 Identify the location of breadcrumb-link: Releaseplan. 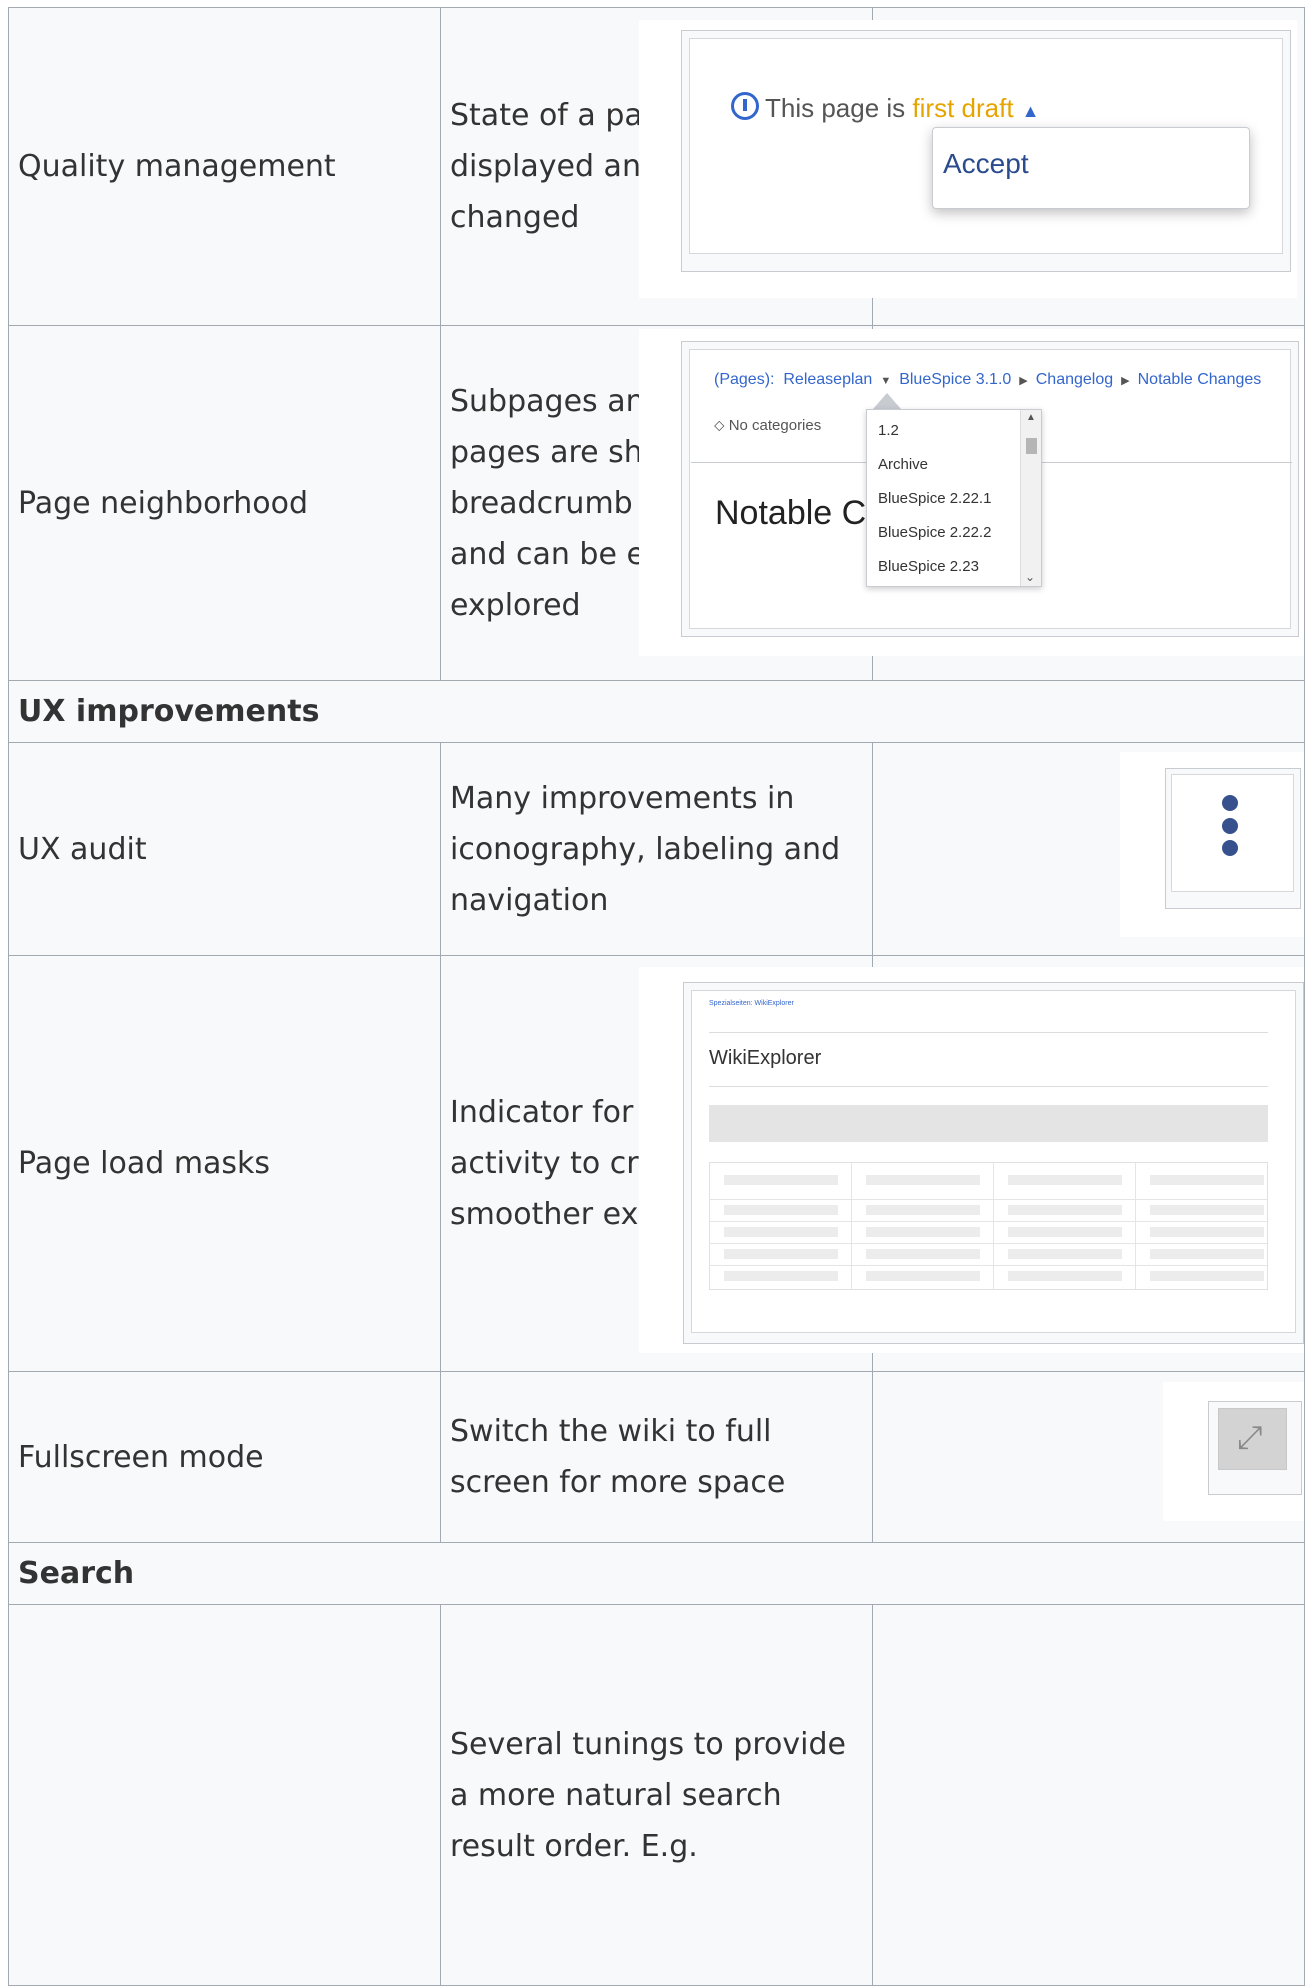
(827, 379).